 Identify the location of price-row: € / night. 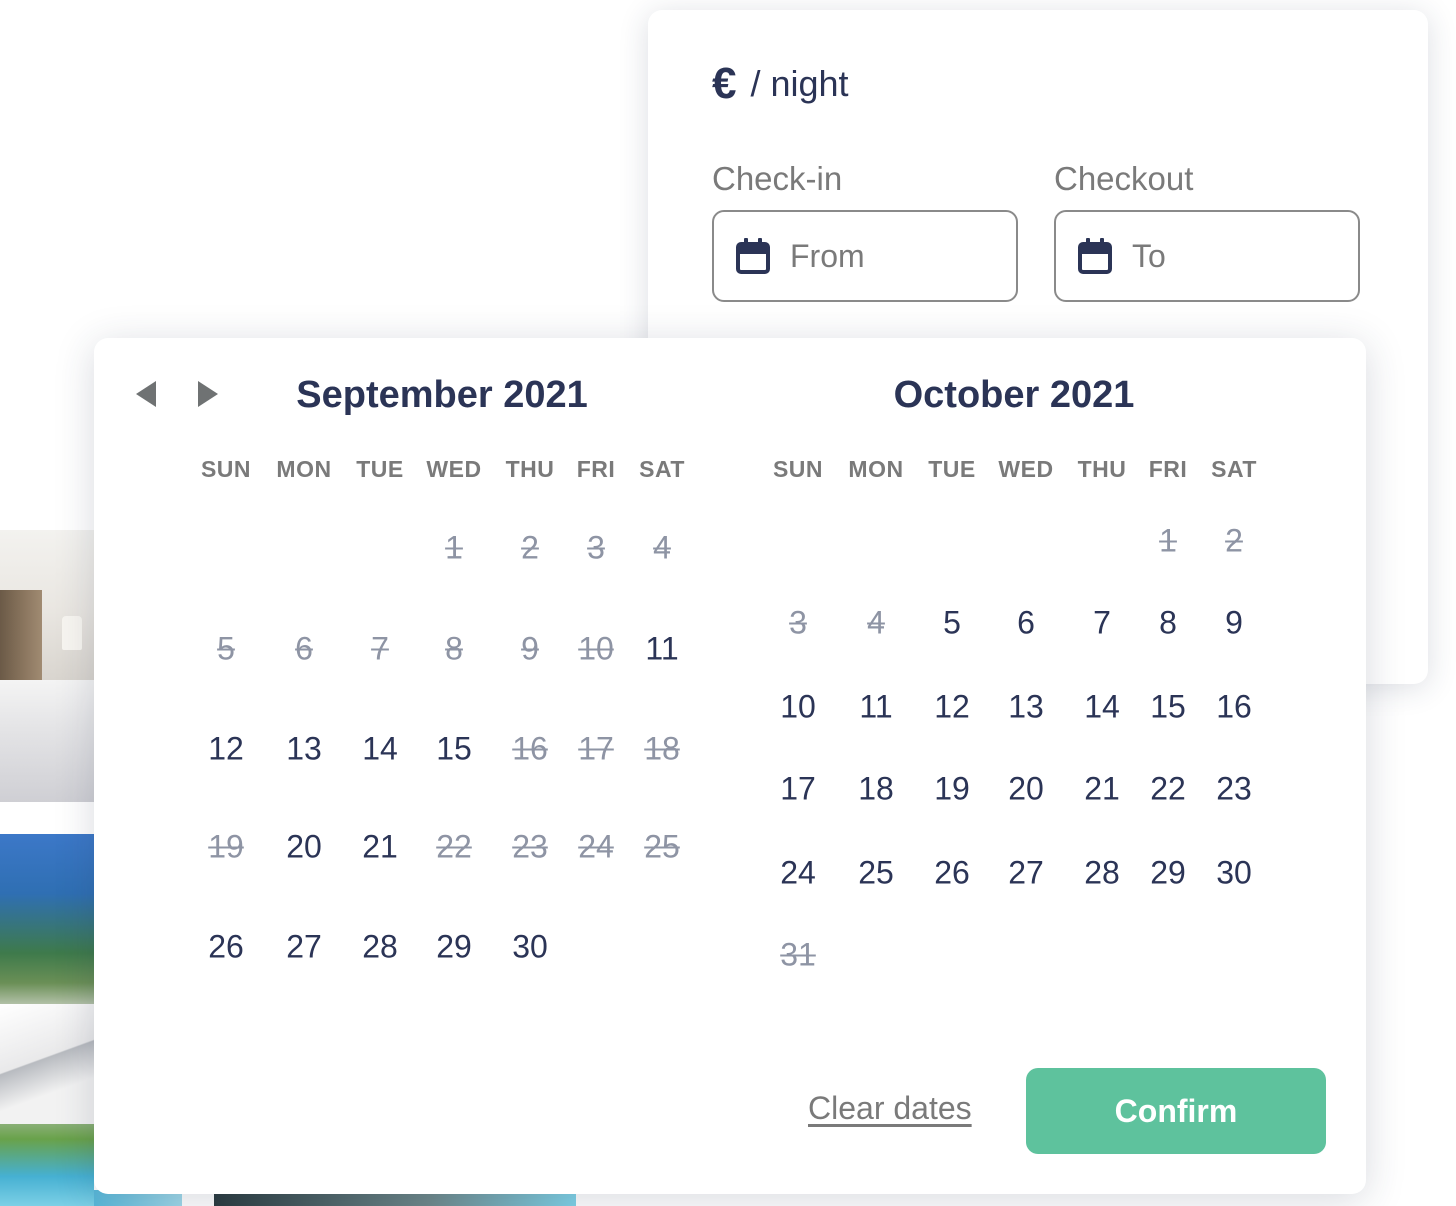
(780, 84).